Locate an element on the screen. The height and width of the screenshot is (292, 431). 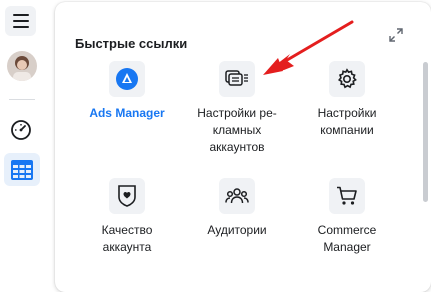
avatar is located at coordinates (22, 66).